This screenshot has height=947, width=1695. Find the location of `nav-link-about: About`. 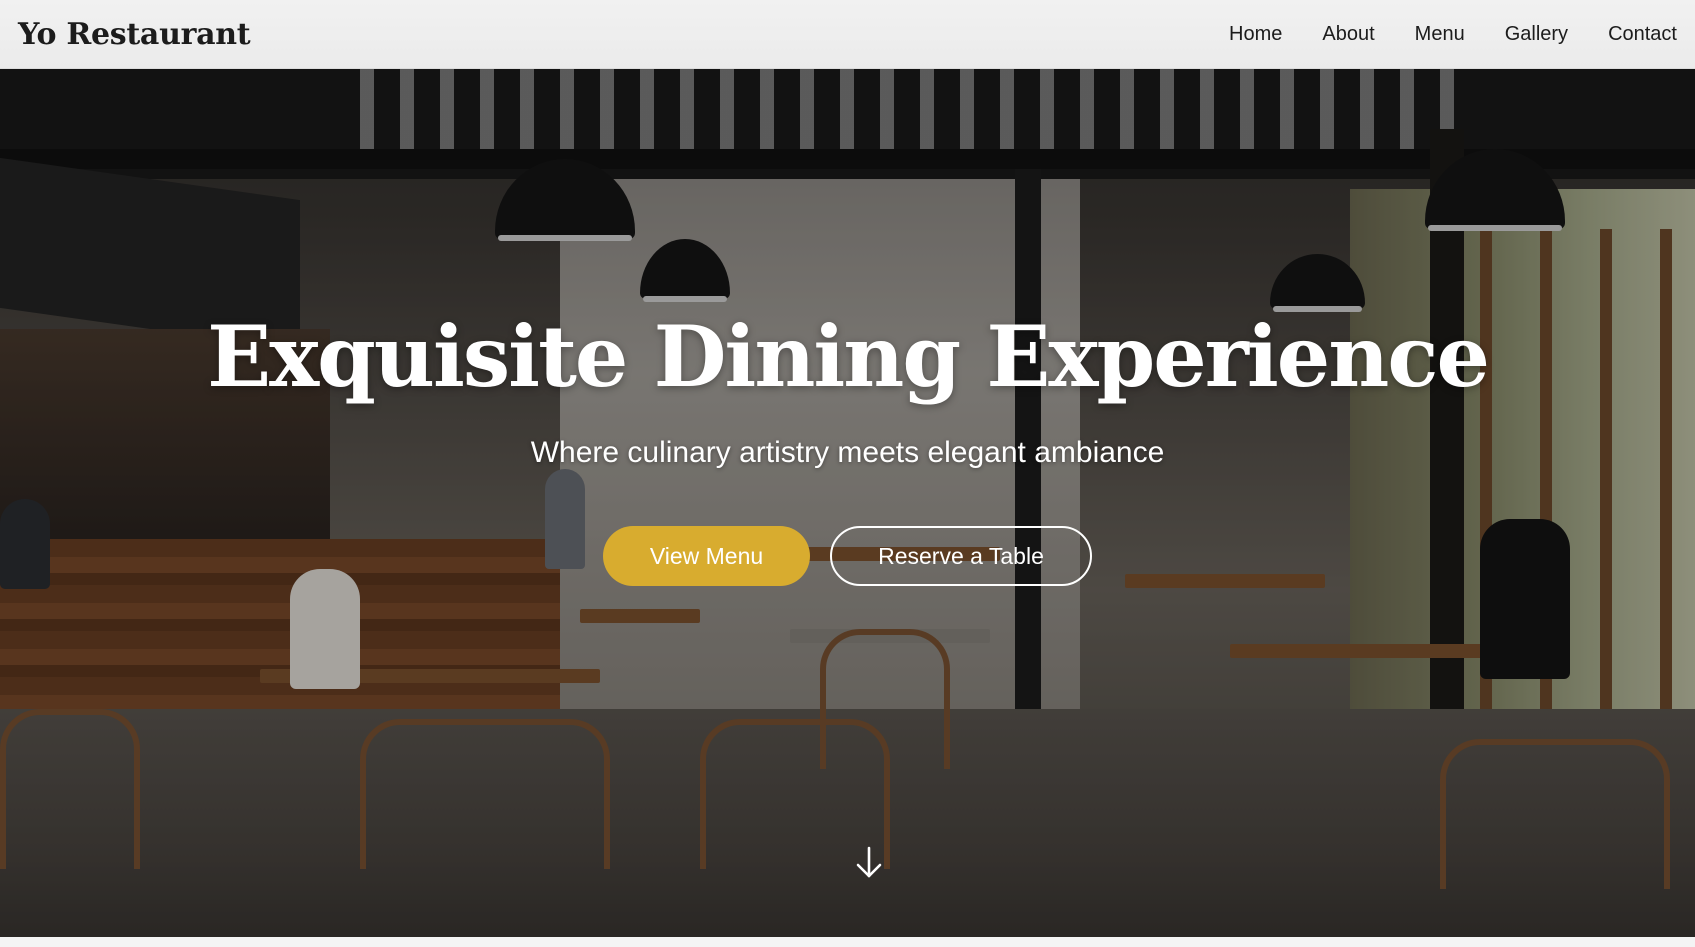

nav-link-about: About is located at coordinates (1348, 34).